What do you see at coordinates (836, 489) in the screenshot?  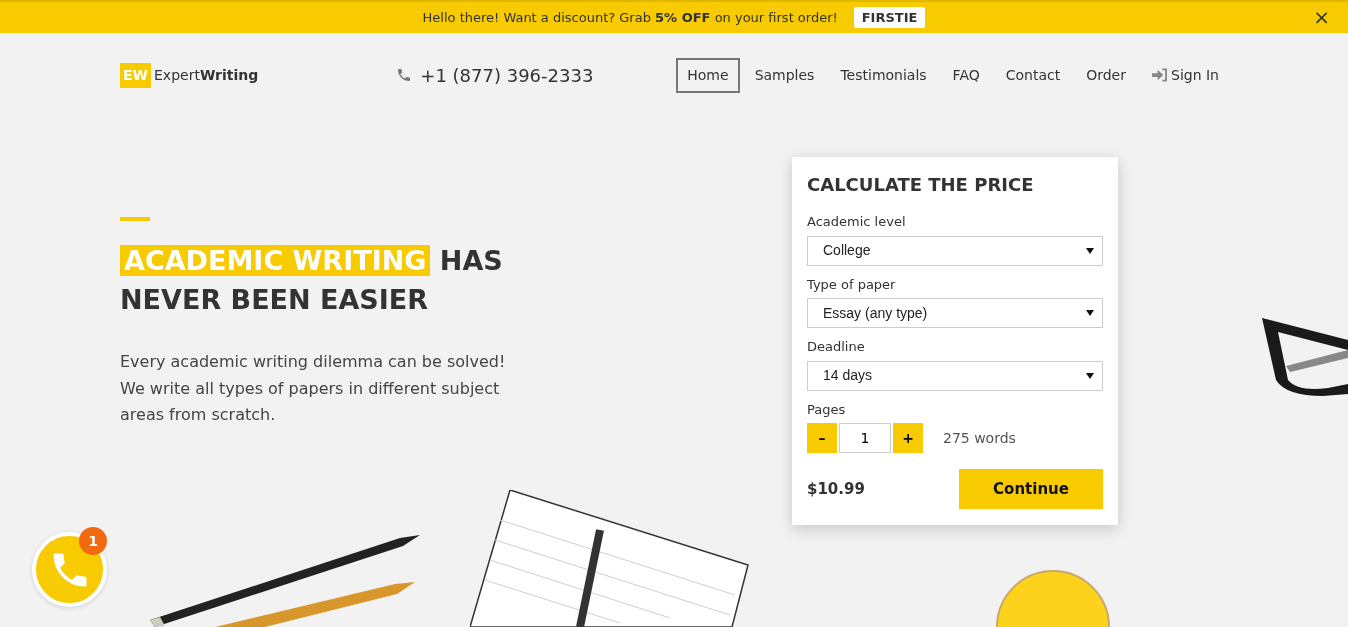 I see `price: $10.99` at bounding box center [836, 489].